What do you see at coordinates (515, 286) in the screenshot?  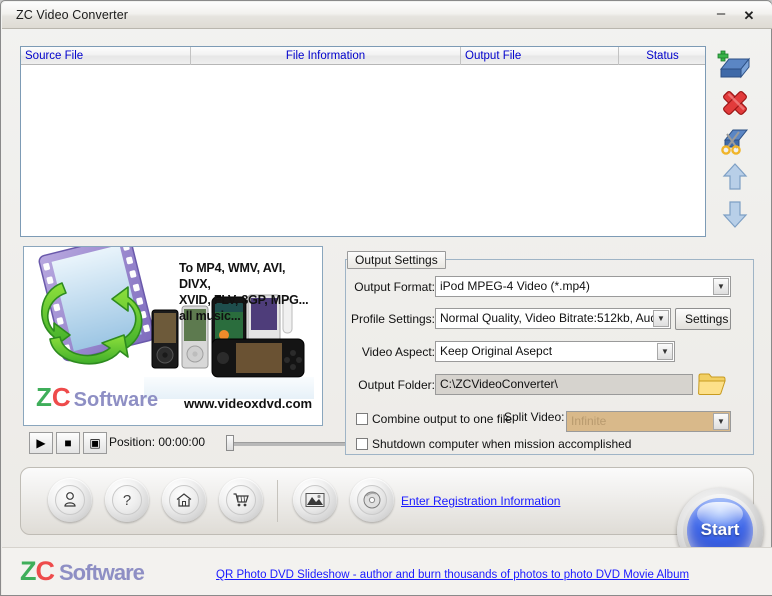 I see `output-format-value: iPod MPEG-4 Video (*.mp4)` at bounding box center [515, 286].